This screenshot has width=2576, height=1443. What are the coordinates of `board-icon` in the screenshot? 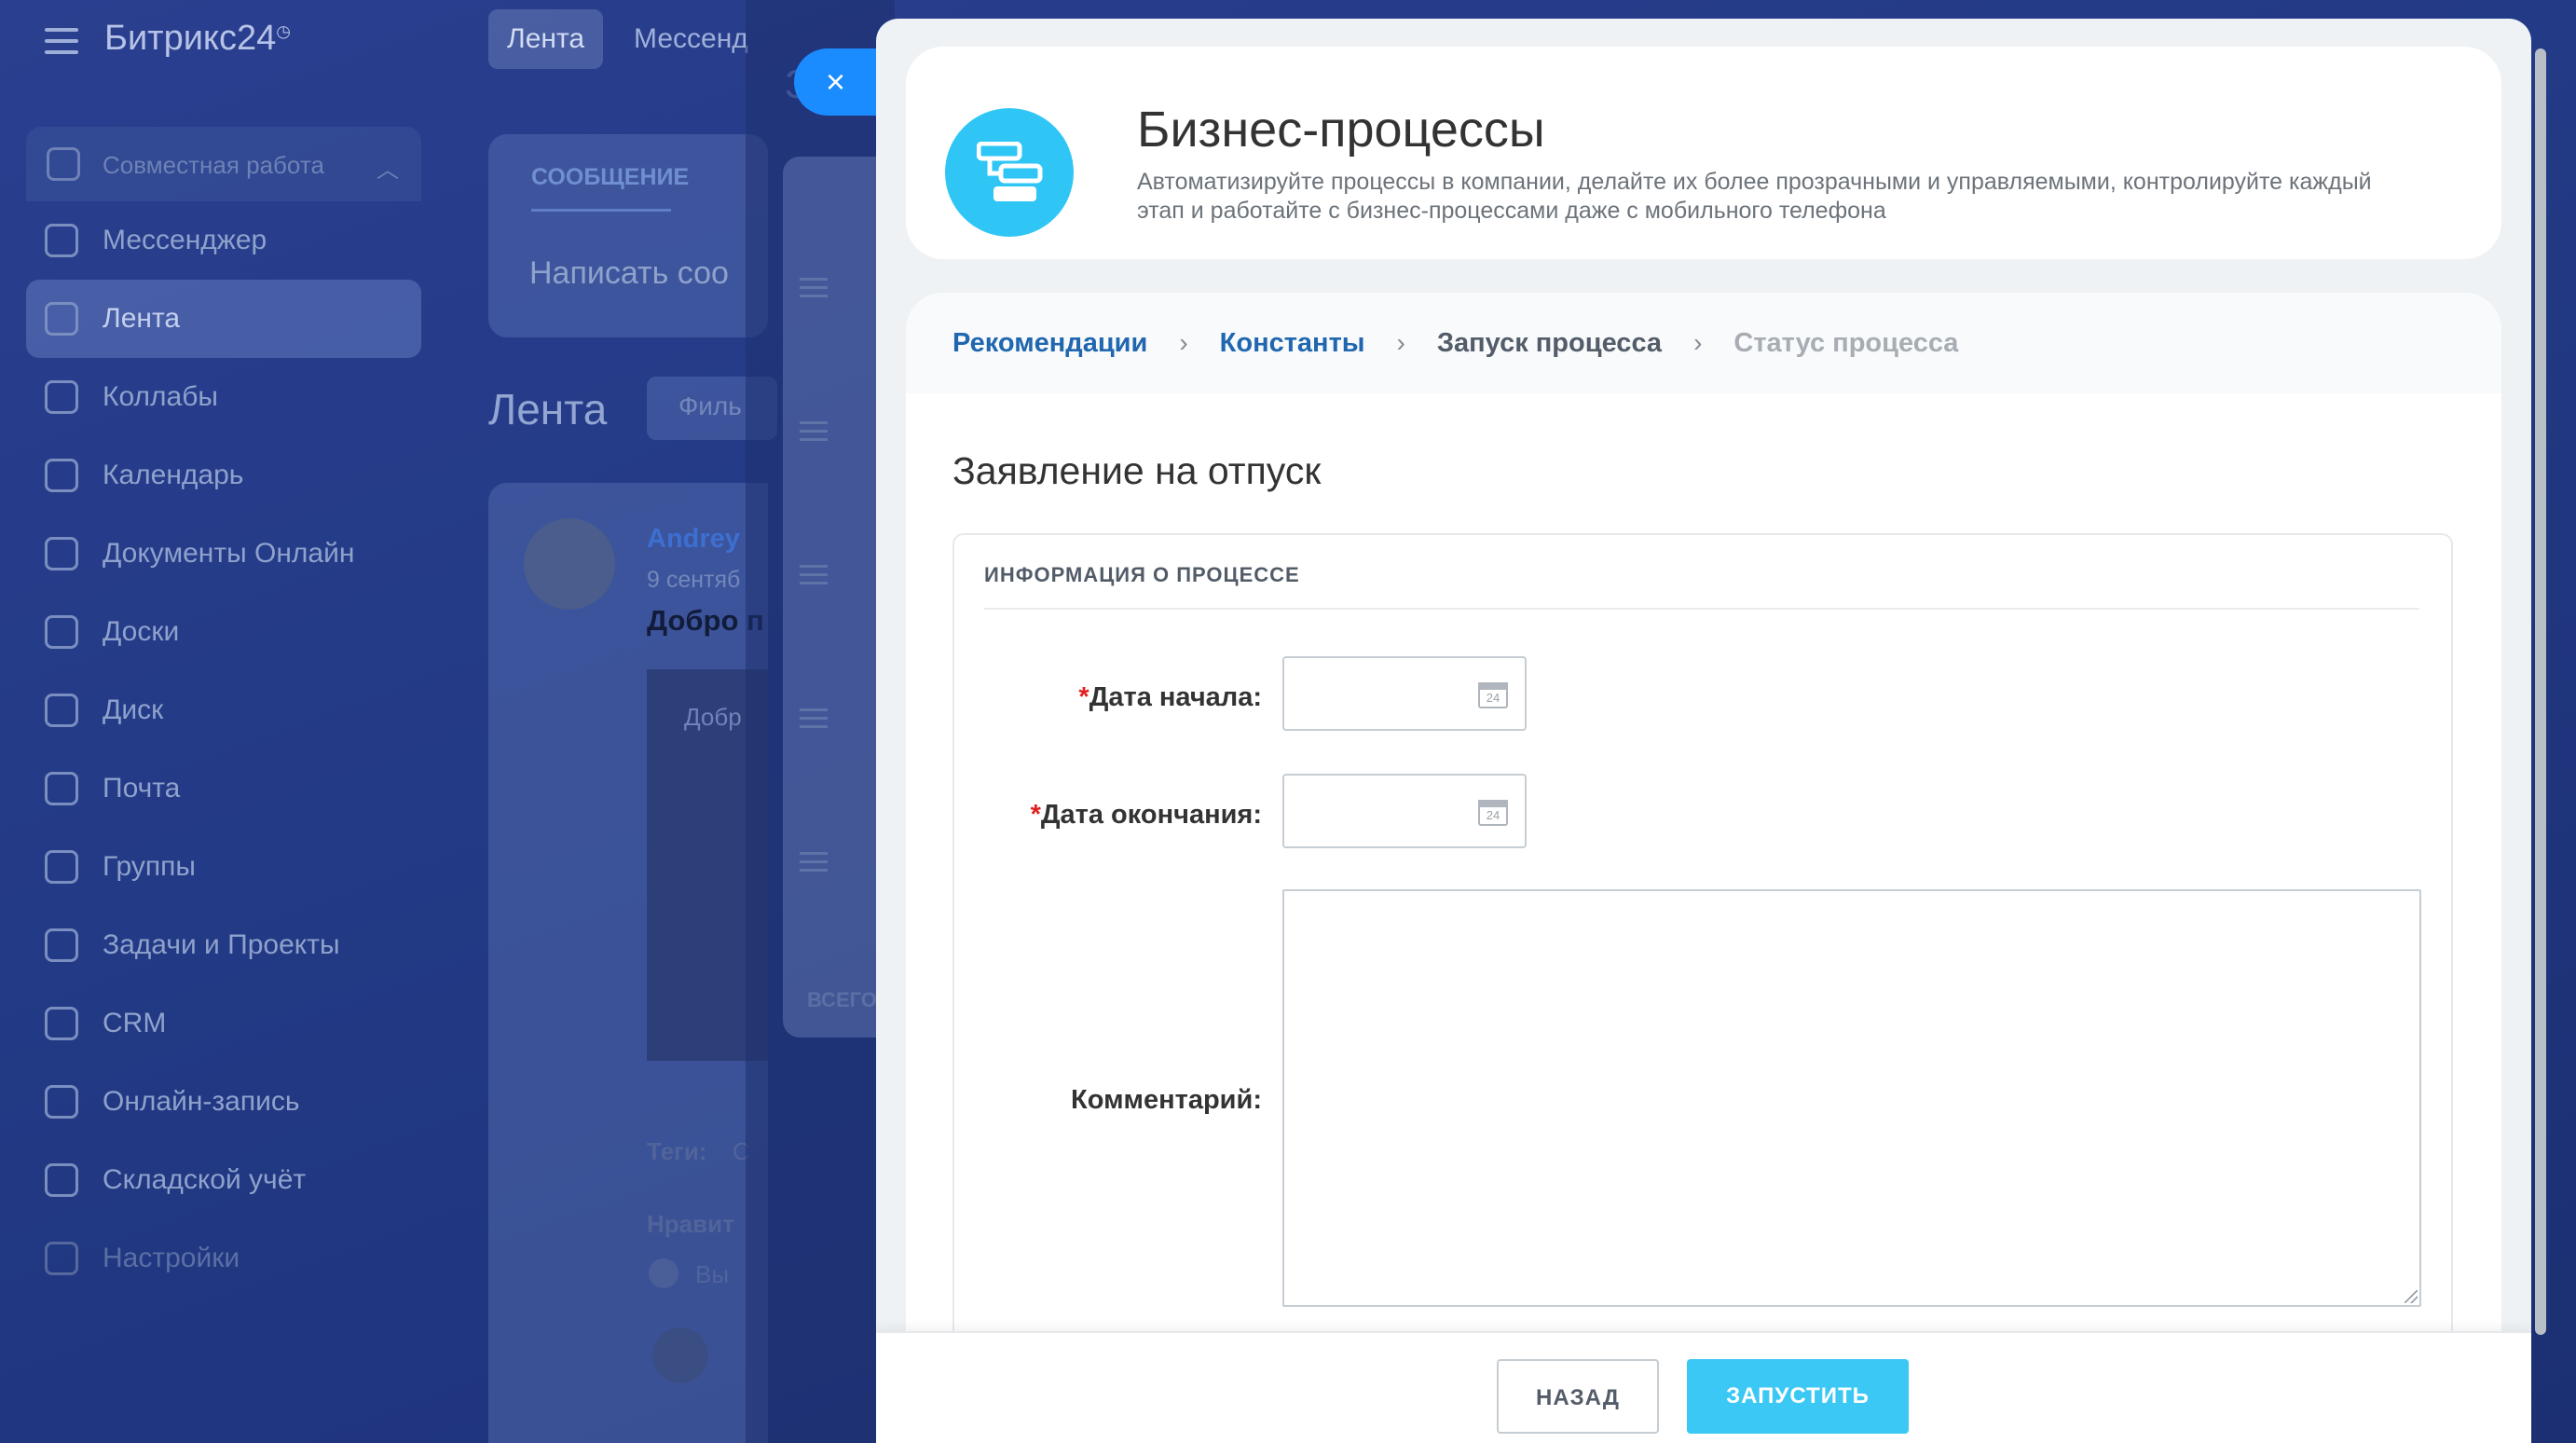 It's located at (61, 632).